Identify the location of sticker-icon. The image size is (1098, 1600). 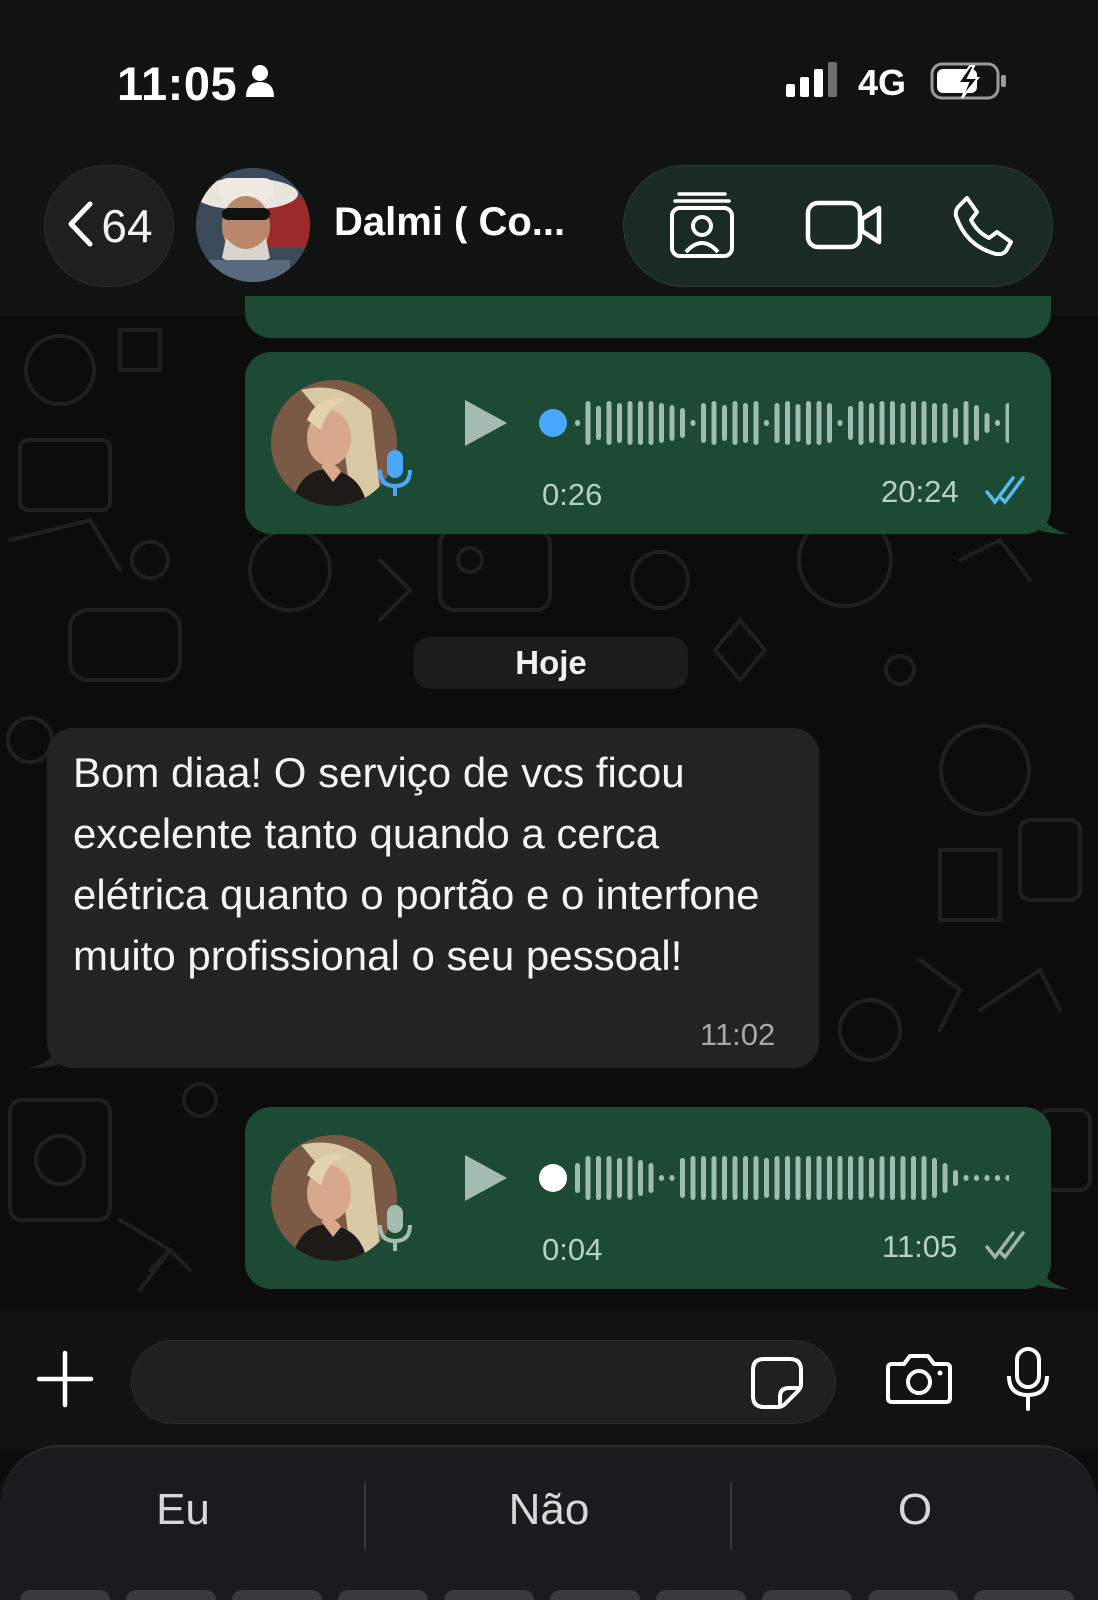
(777, 1385).